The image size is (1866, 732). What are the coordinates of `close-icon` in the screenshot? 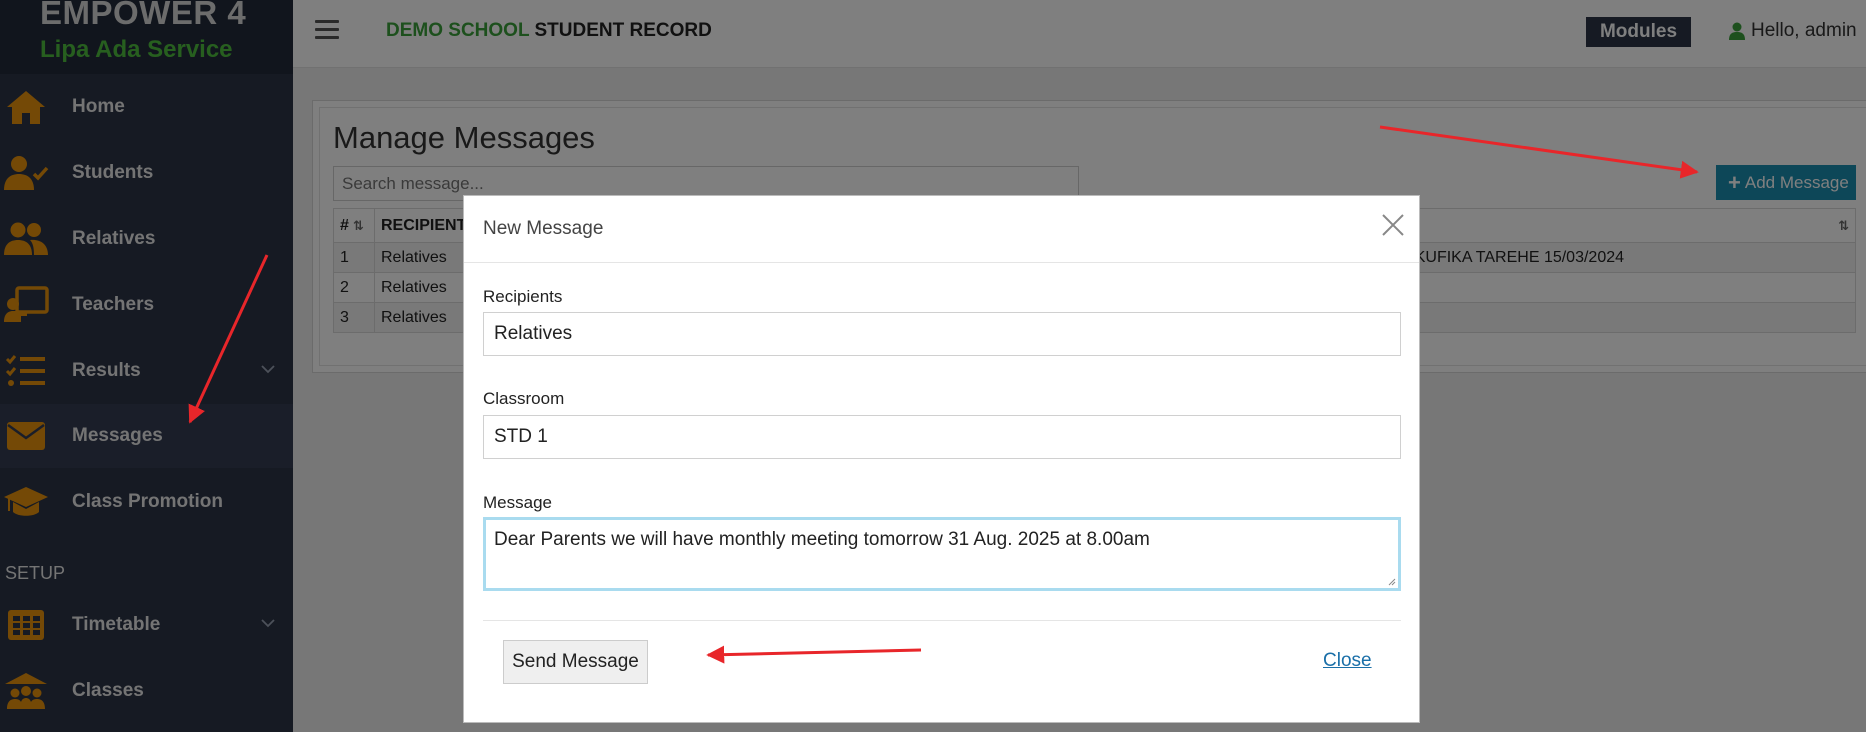 It's located at (1393, 225).